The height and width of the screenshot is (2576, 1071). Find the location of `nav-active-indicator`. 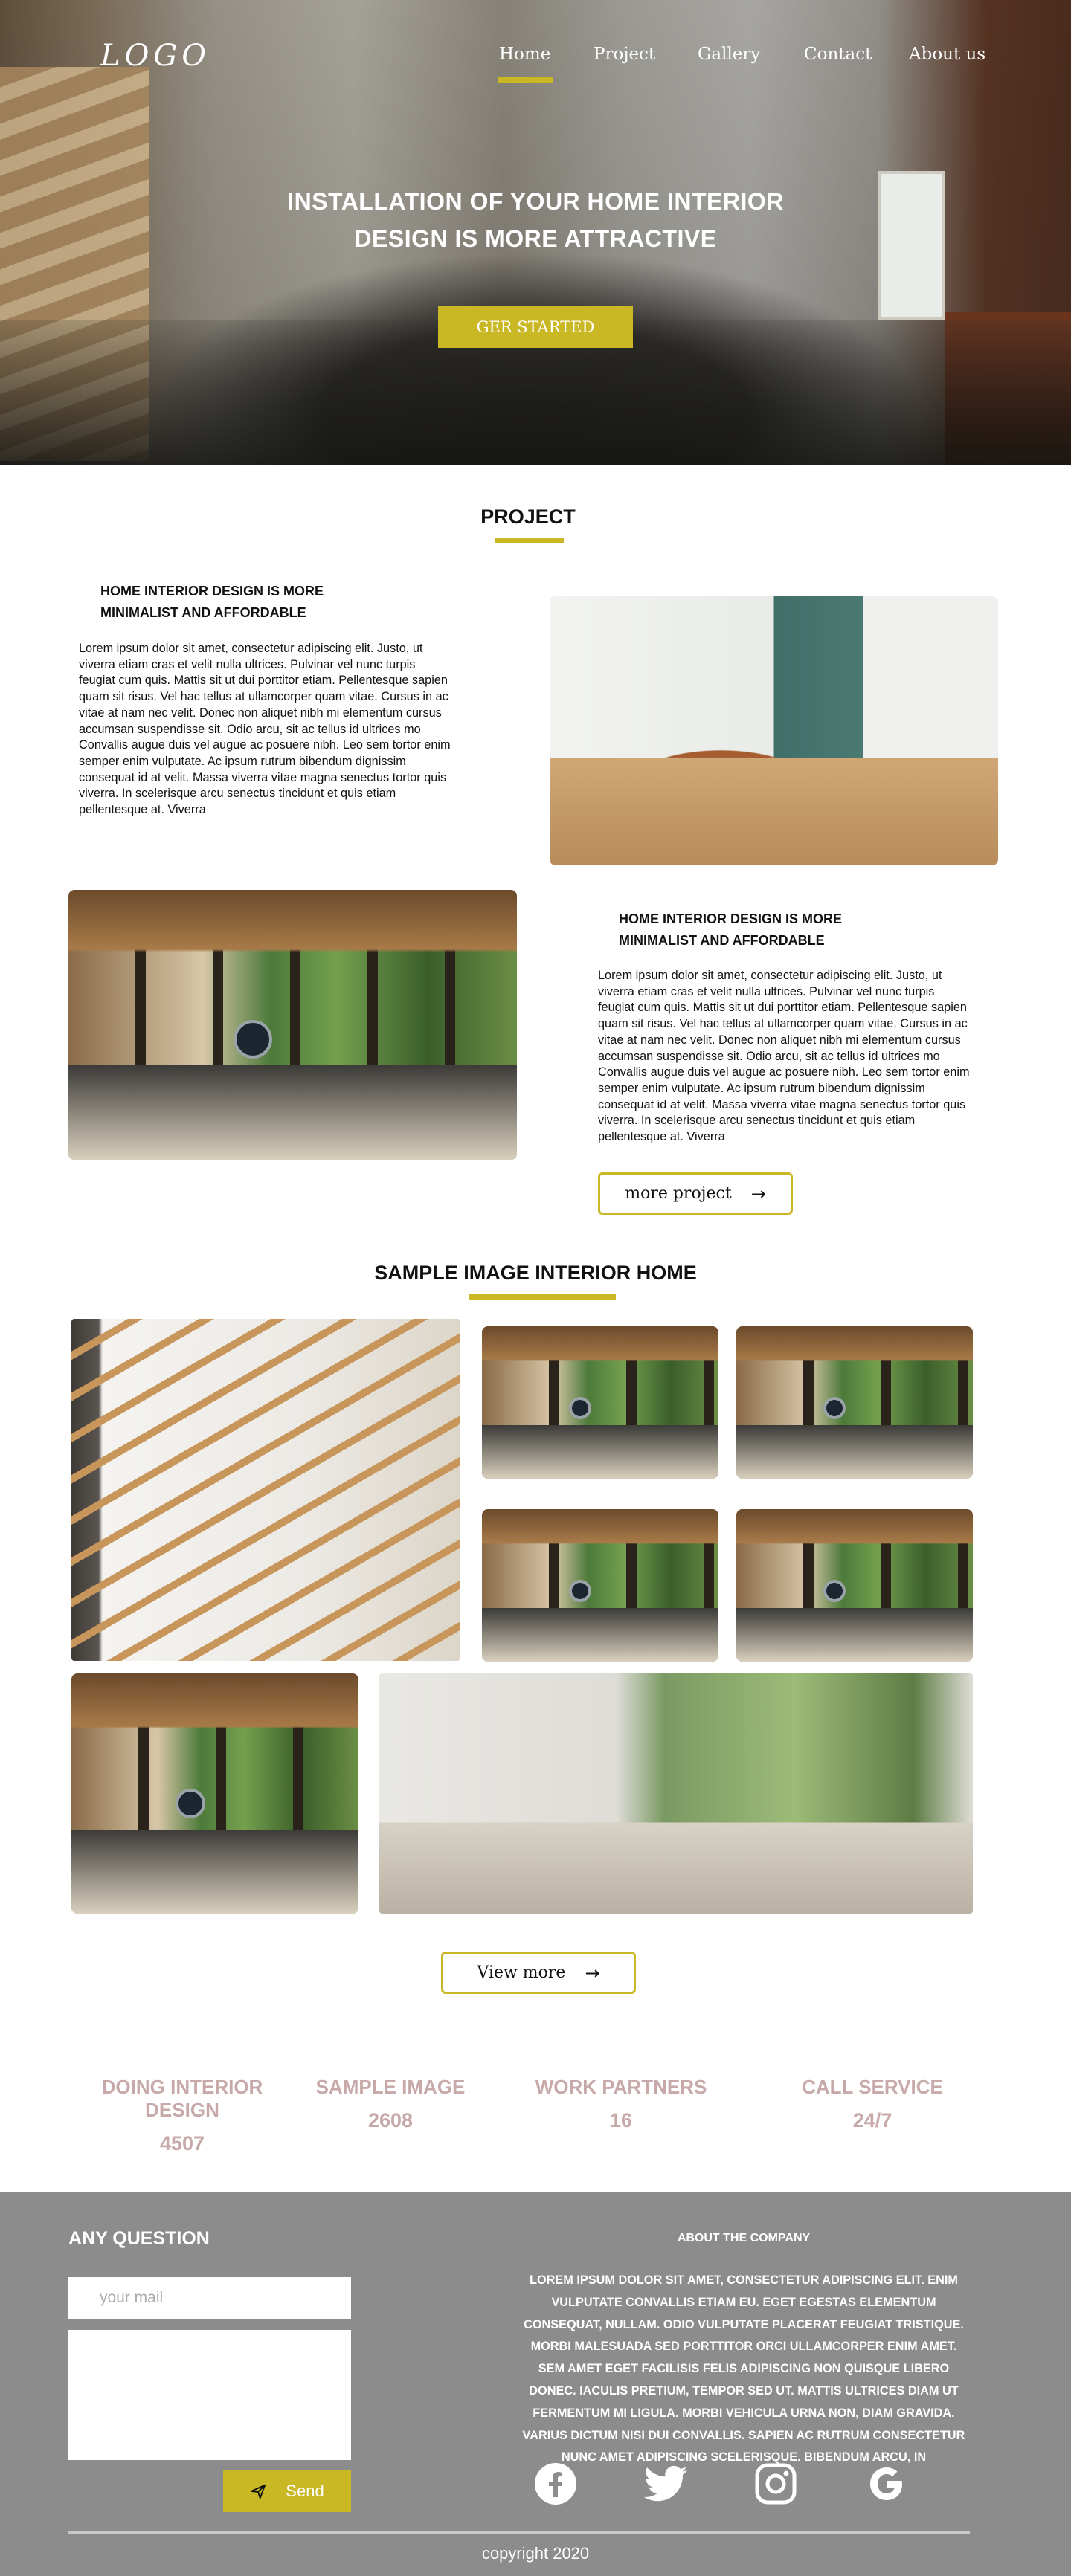

nav-active-indicator is located at coordinates (525, 80).